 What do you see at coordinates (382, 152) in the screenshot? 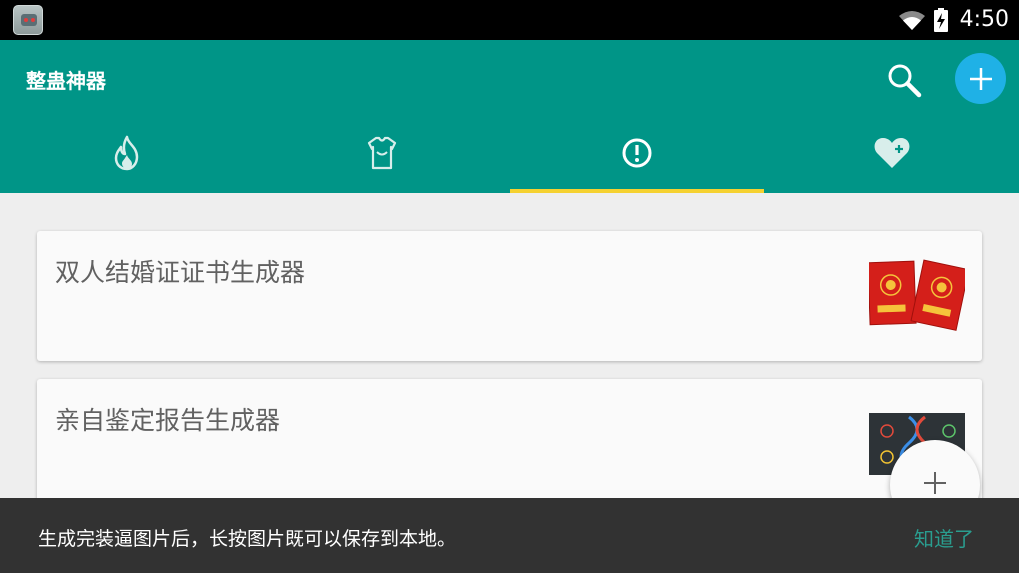
I see `shirt-icon` at bounding box center [382, 152].